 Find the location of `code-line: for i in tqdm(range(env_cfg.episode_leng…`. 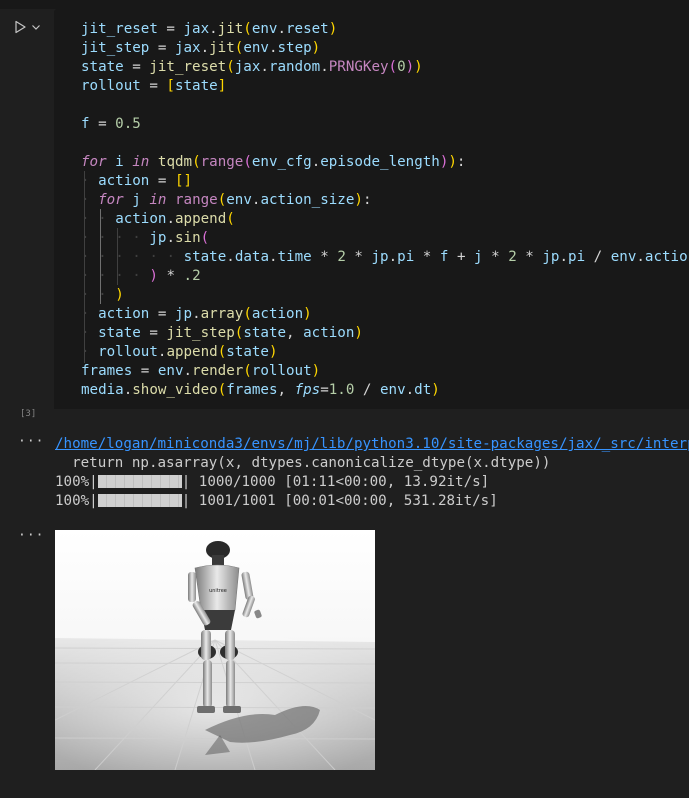

code-line: for i in tqdm(range(env_cfg.episode_leng… is located at coordinates (273, 162).